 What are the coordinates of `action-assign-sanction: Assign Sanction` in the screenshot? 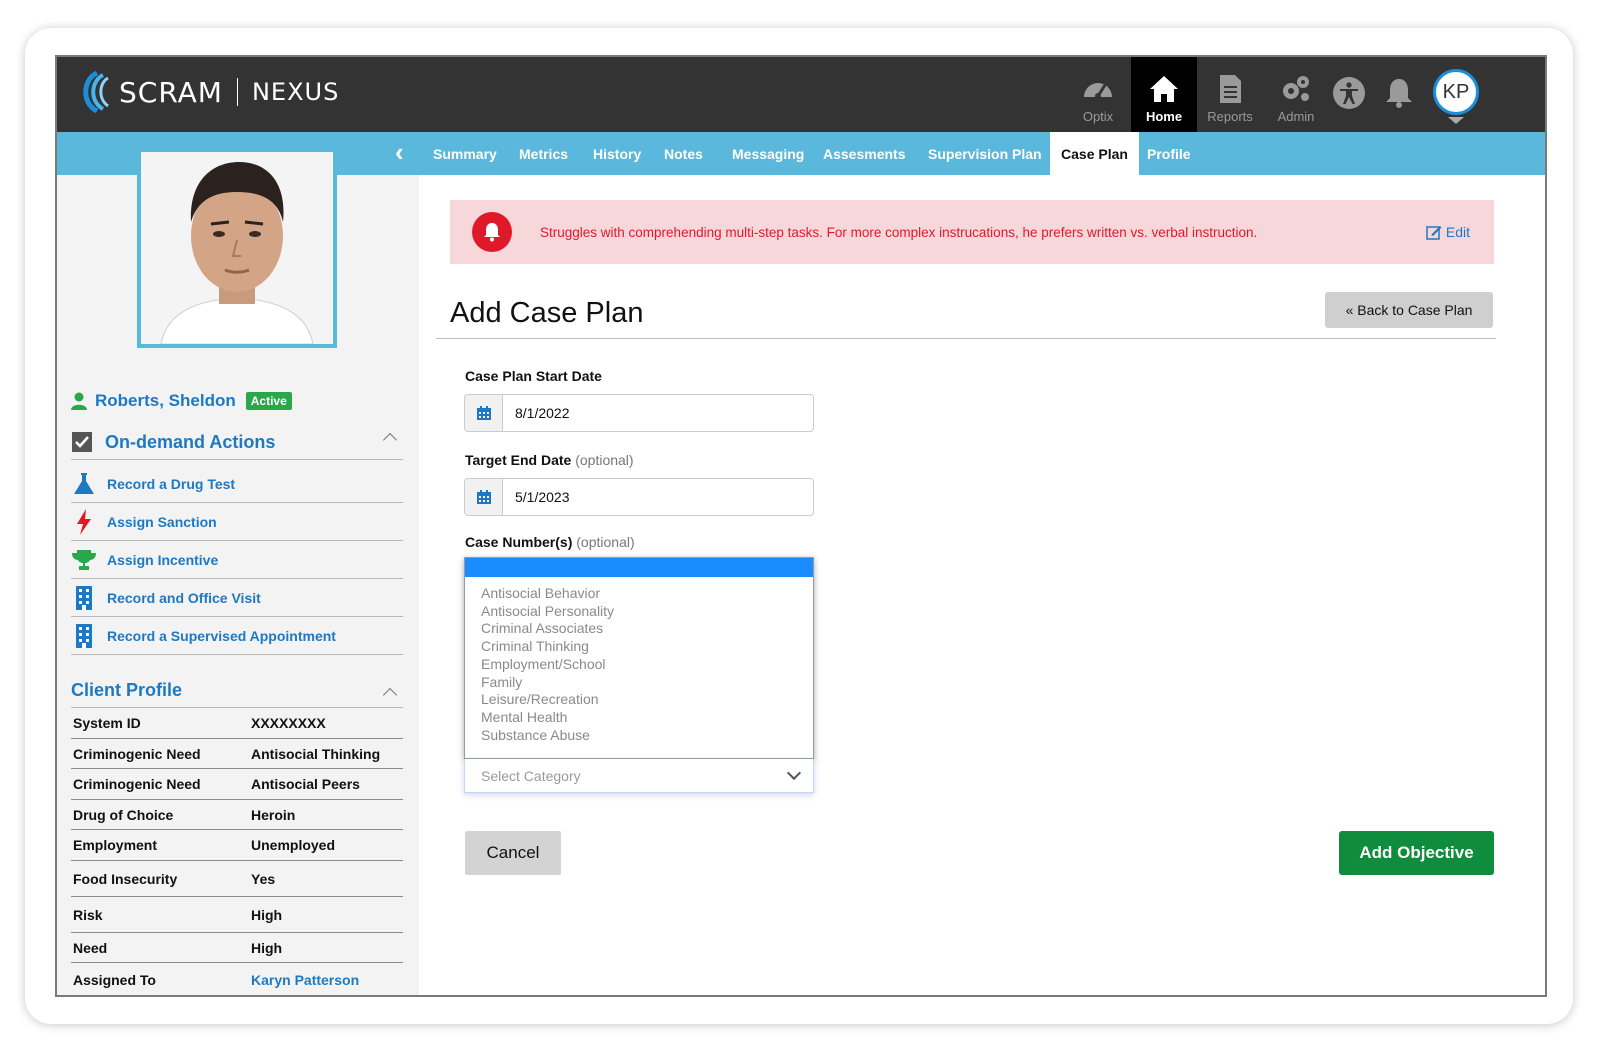 It's located at (237, 522).